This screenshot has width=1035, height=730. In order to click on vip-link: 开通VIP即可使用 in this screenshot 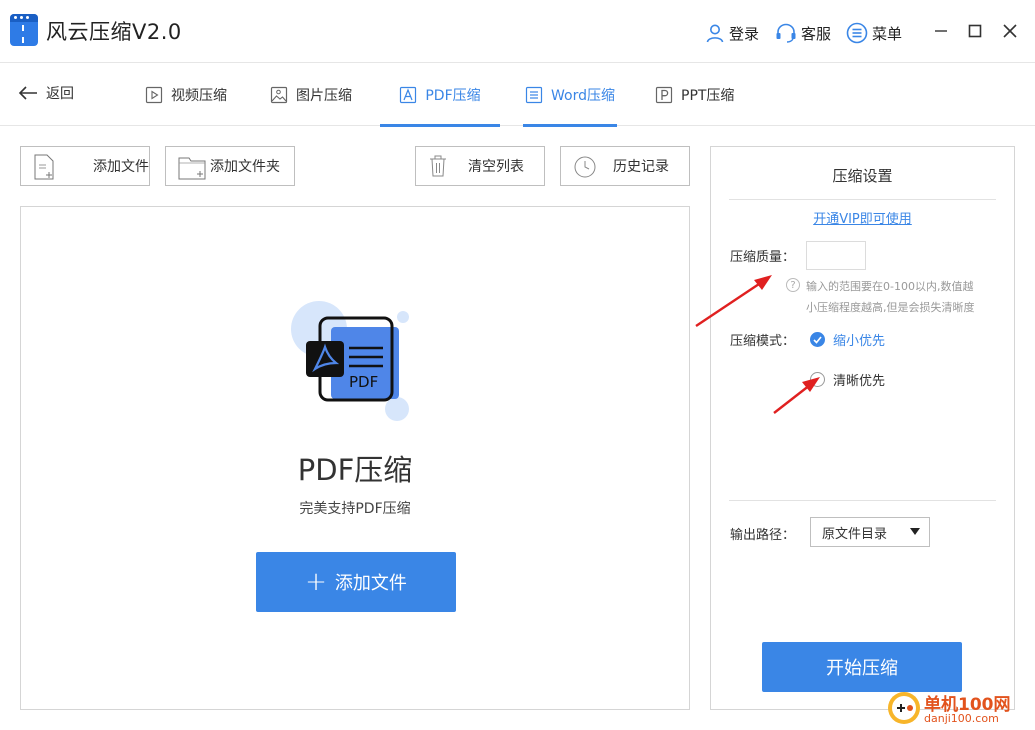, I will do `click(862, 217)`.